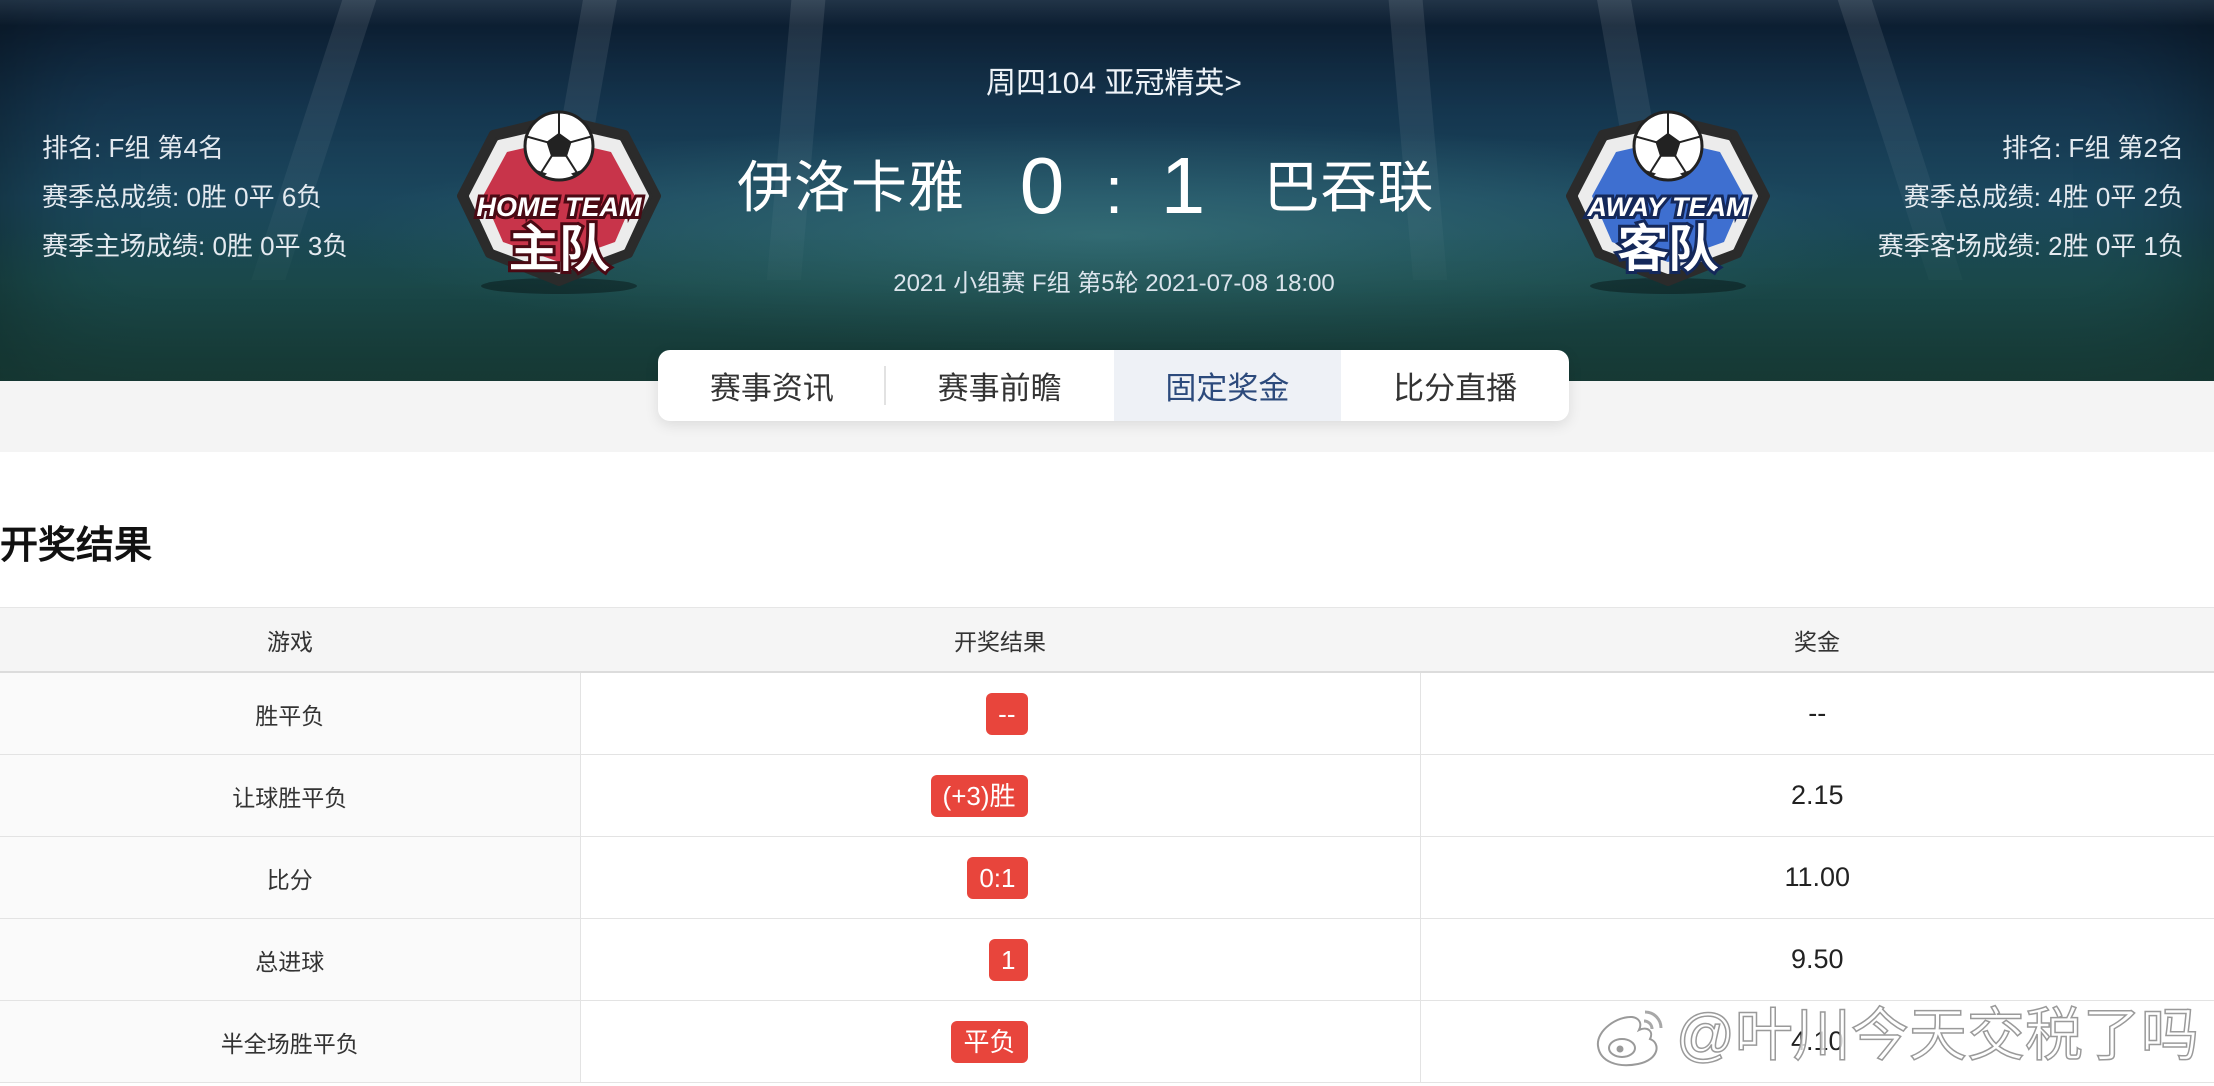  I want to click on tab-fixed-prize: 固定奖金, so click(1227, 385).